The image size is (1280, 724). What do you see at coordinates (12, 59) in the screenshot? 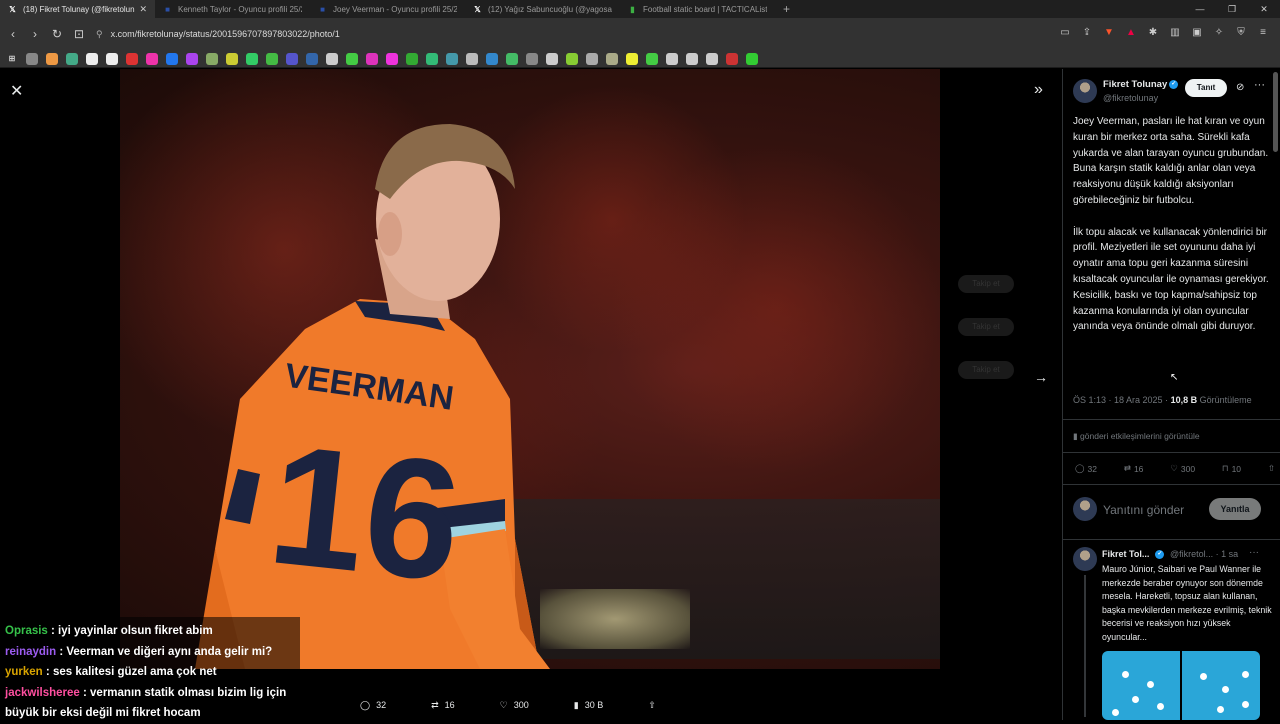
I see `apps-icon: ⊞` at bounding box center [12, 59].